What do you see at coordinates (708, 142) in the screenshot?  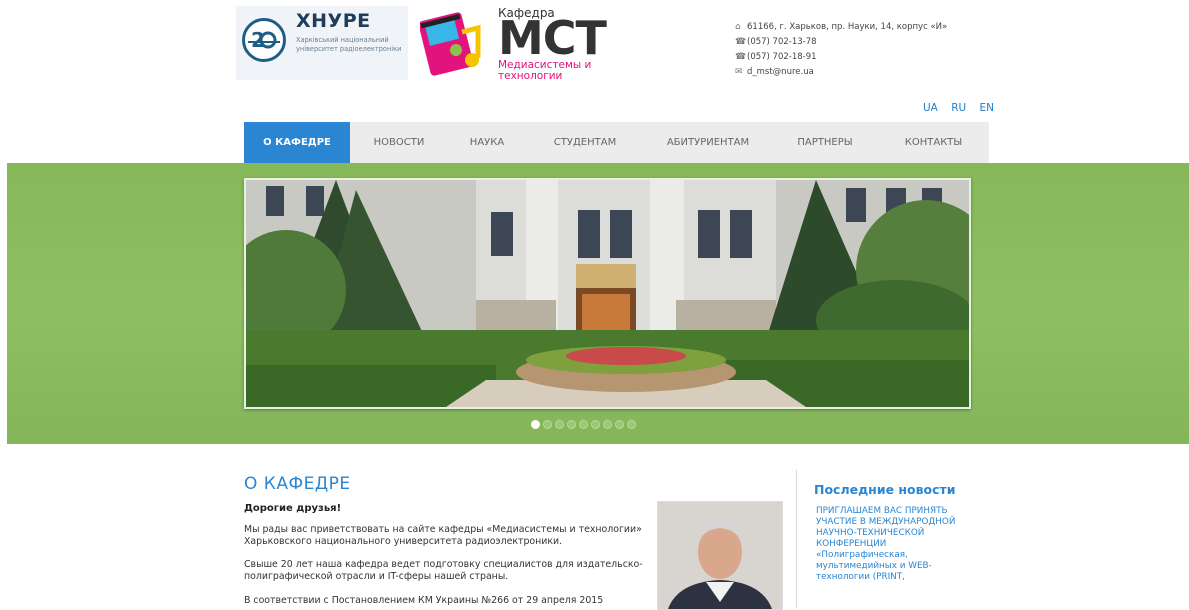 I see `nav-item-applicants: АБИТУРИЕНТАМ` at bounding box center [708, 142].